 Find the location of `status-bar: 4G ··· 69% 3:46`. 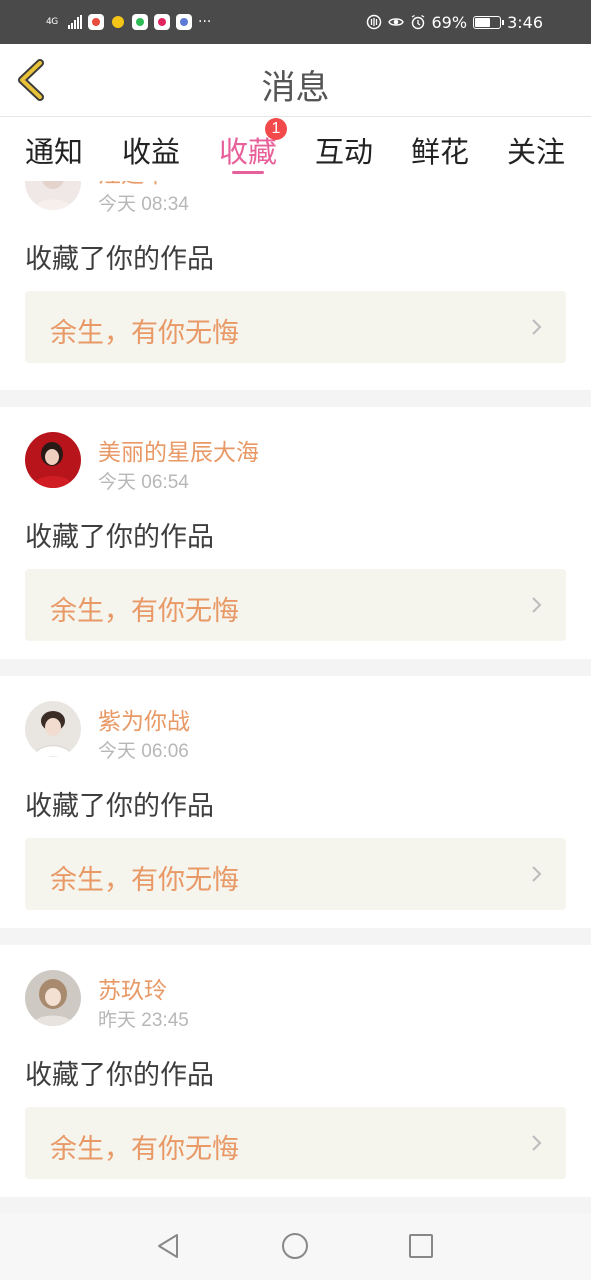

status-bar: 4G ··· 69% 3:46 is located at coordinates (295, 22).